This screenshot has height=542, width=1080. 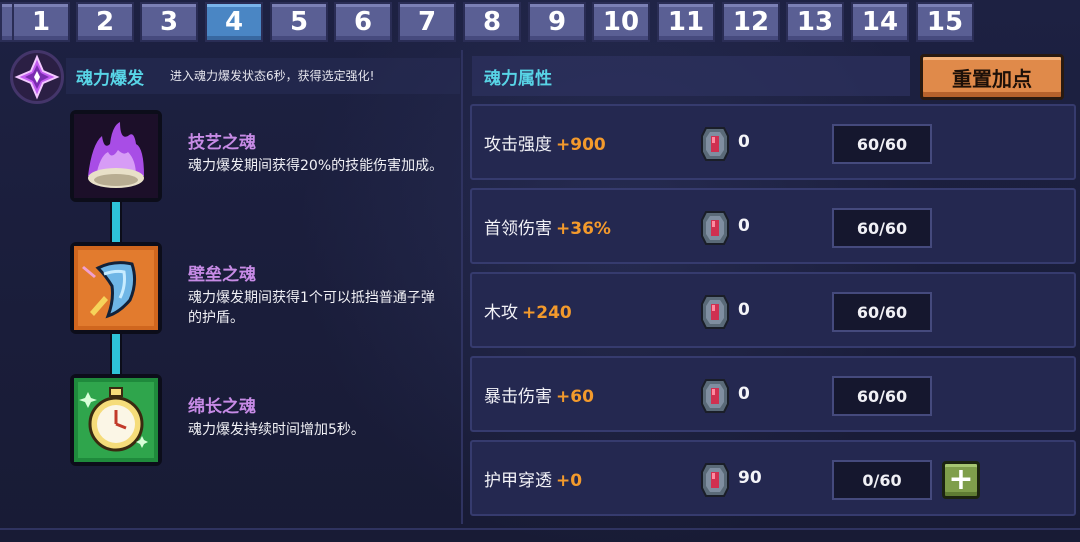 I want to click on attribute-label: 首领伤害 +36%, so click(x=547, y=229).